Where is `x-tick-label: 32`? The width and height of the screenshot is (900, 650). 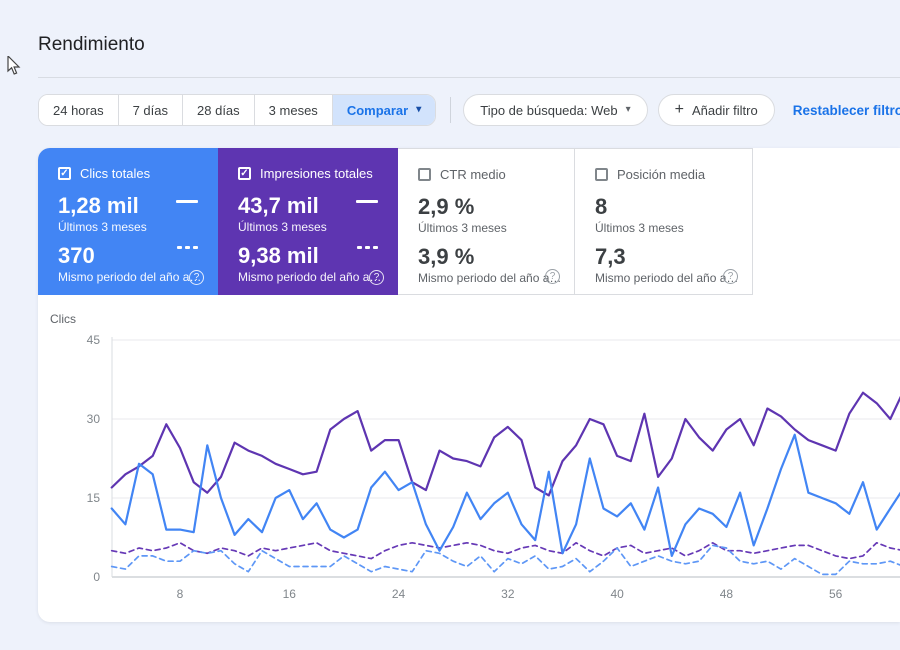
x-tick-label: 32 is located at coordinates (508, 594).